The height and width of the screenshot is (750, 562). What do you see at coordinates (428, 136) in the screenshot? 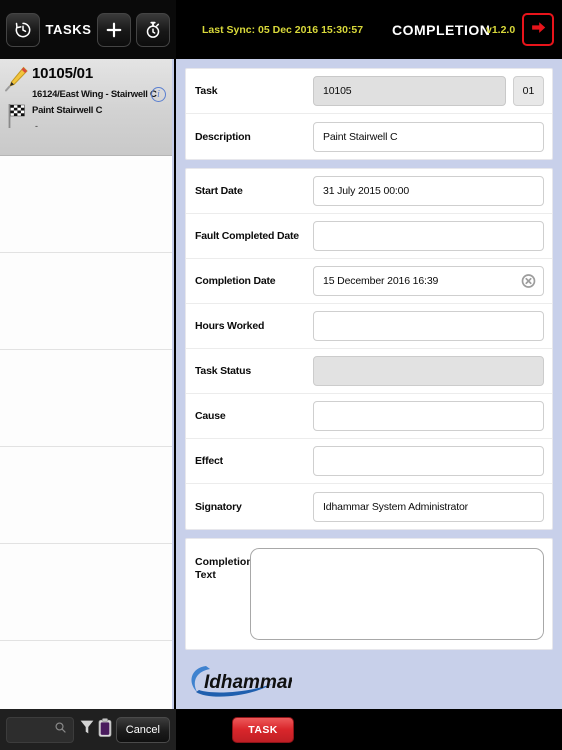
I see `field-value-description: Paint Stairwell C` at bounding box center [428, 136].